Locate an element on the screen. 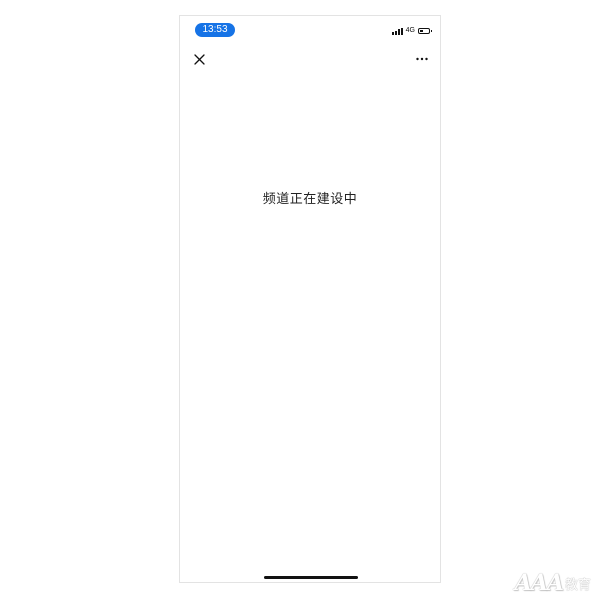 The height and width of the screenshot is (600, 597). home-indicator is located at coordinates (311, 577).